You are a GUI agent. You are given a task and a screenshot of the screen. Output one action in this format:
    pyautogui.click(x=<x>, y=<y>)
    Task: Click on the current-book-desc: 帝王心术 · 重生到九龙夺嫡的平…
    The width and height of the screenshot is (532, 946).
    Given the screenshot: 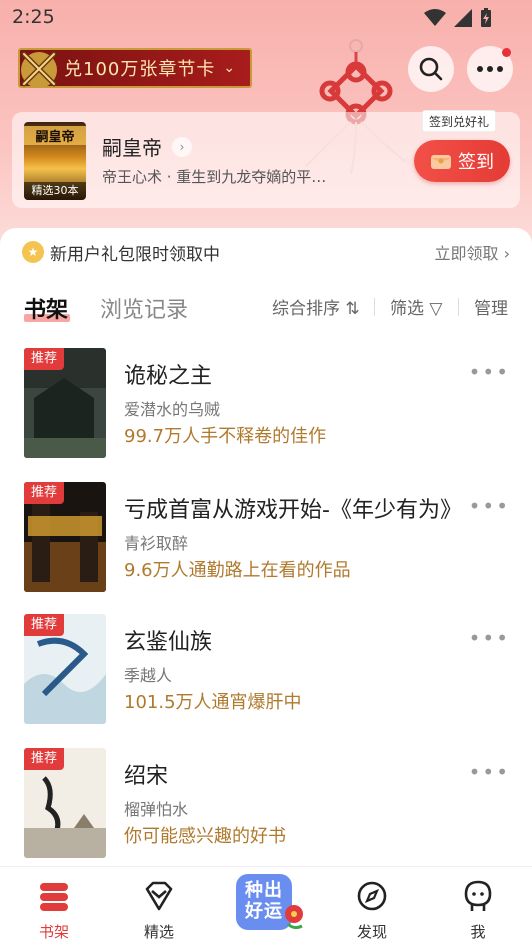 What is the action you would take?
    pyautogui.click(x=214, y=177)
    